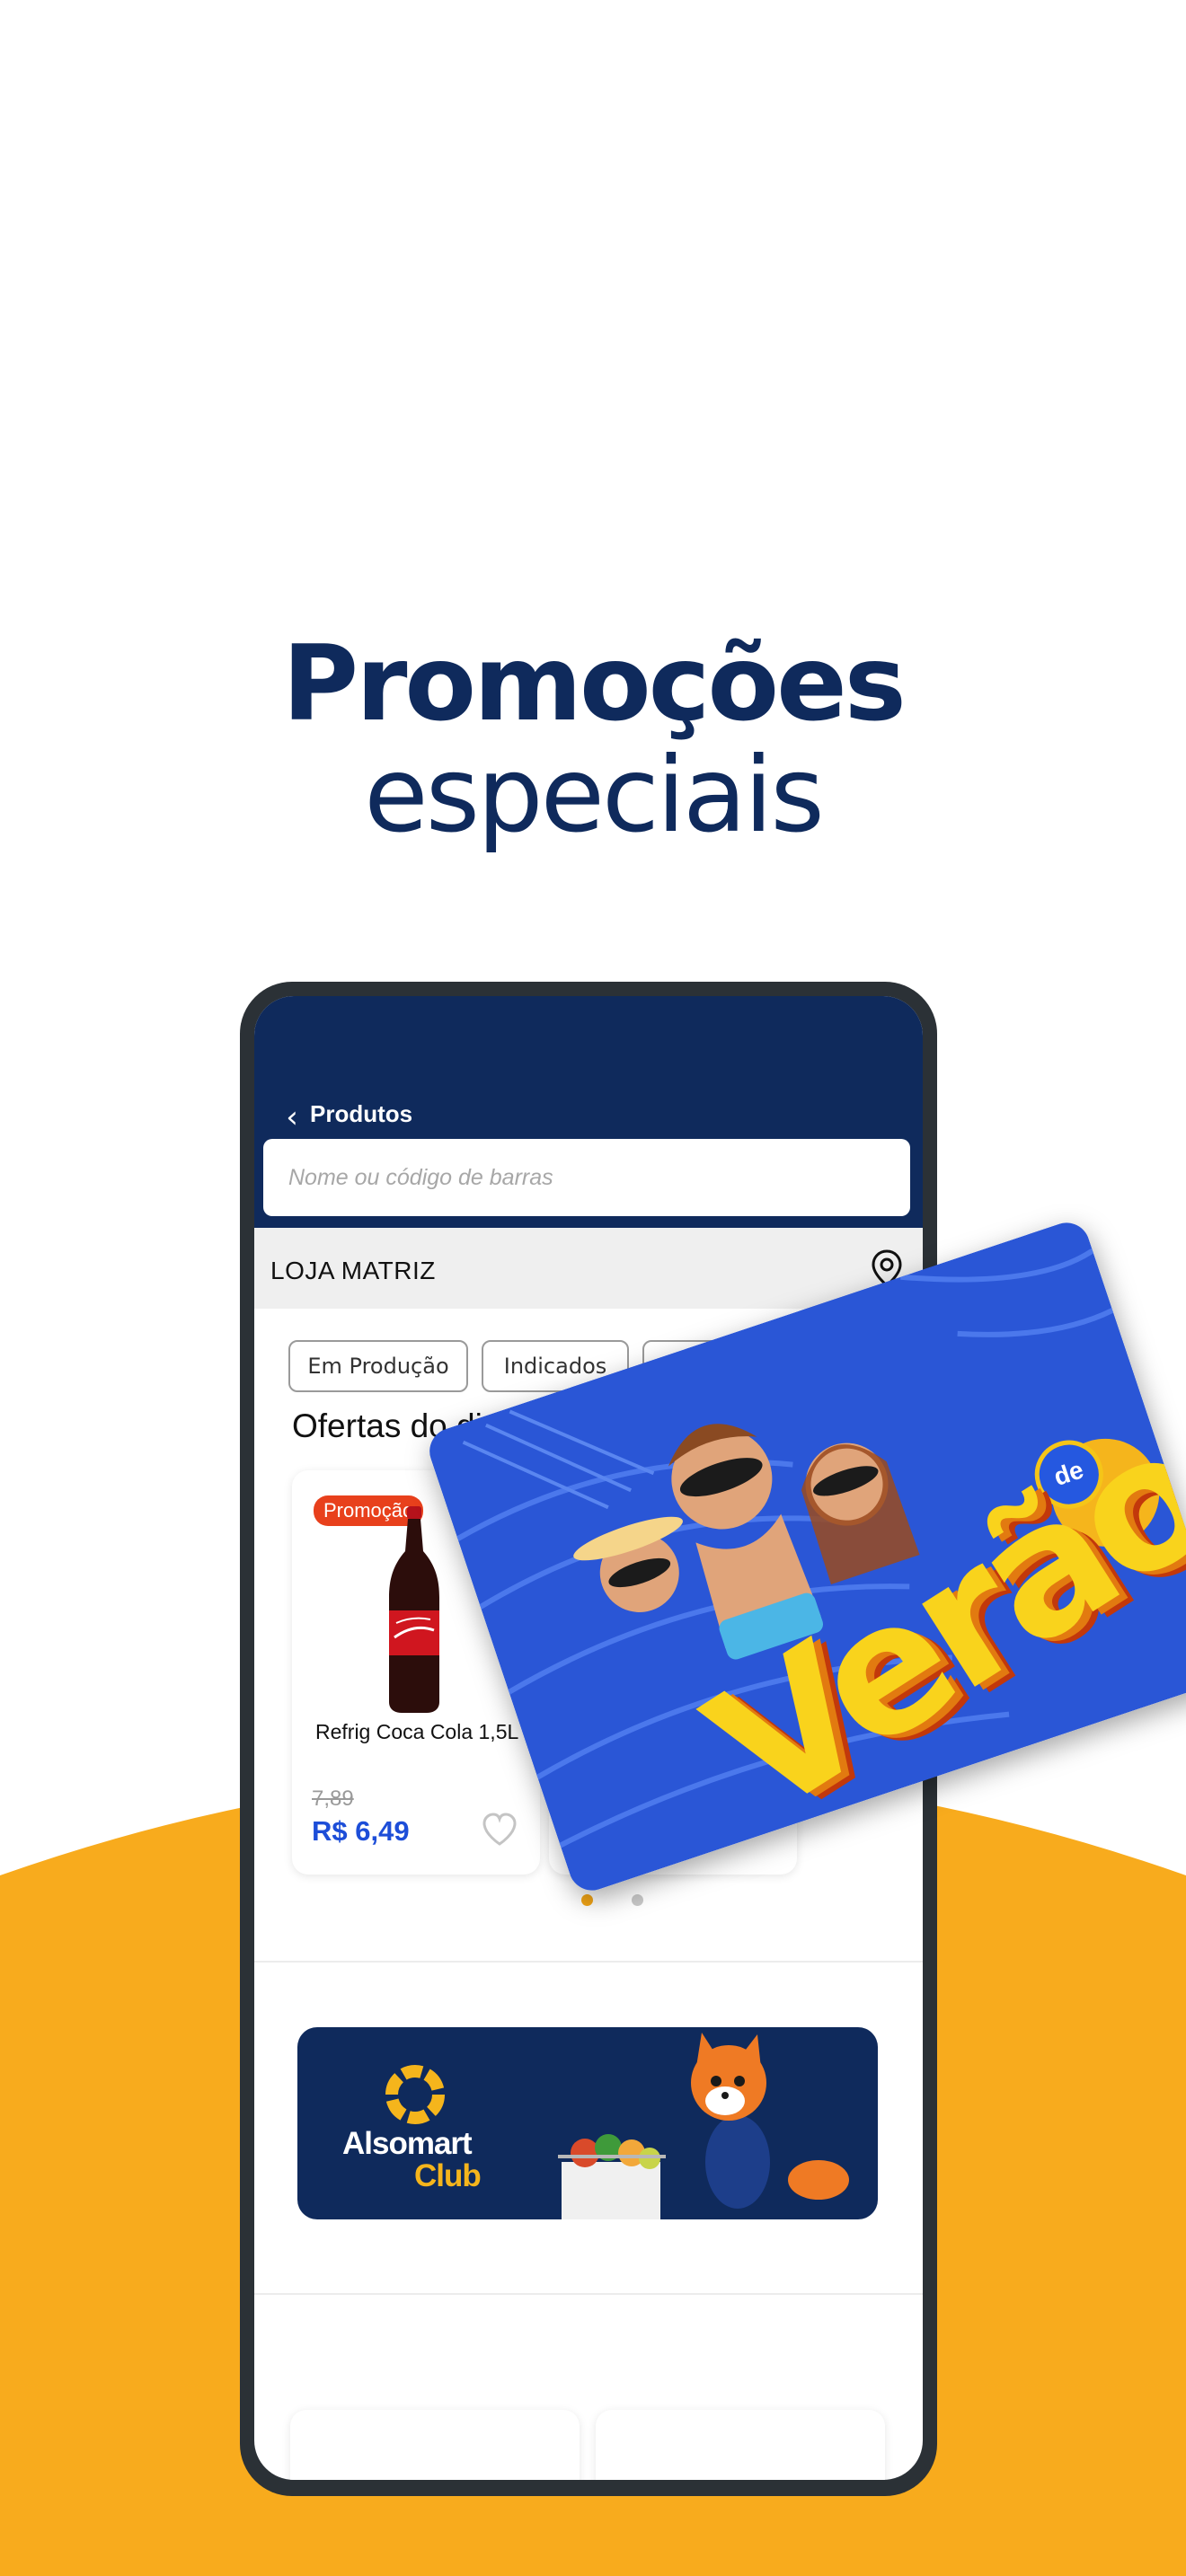 The image size is (1186, 2576). Describe the element at coordinates (637, 1900) in the screenshot. I see `carousel-dot` at that location.